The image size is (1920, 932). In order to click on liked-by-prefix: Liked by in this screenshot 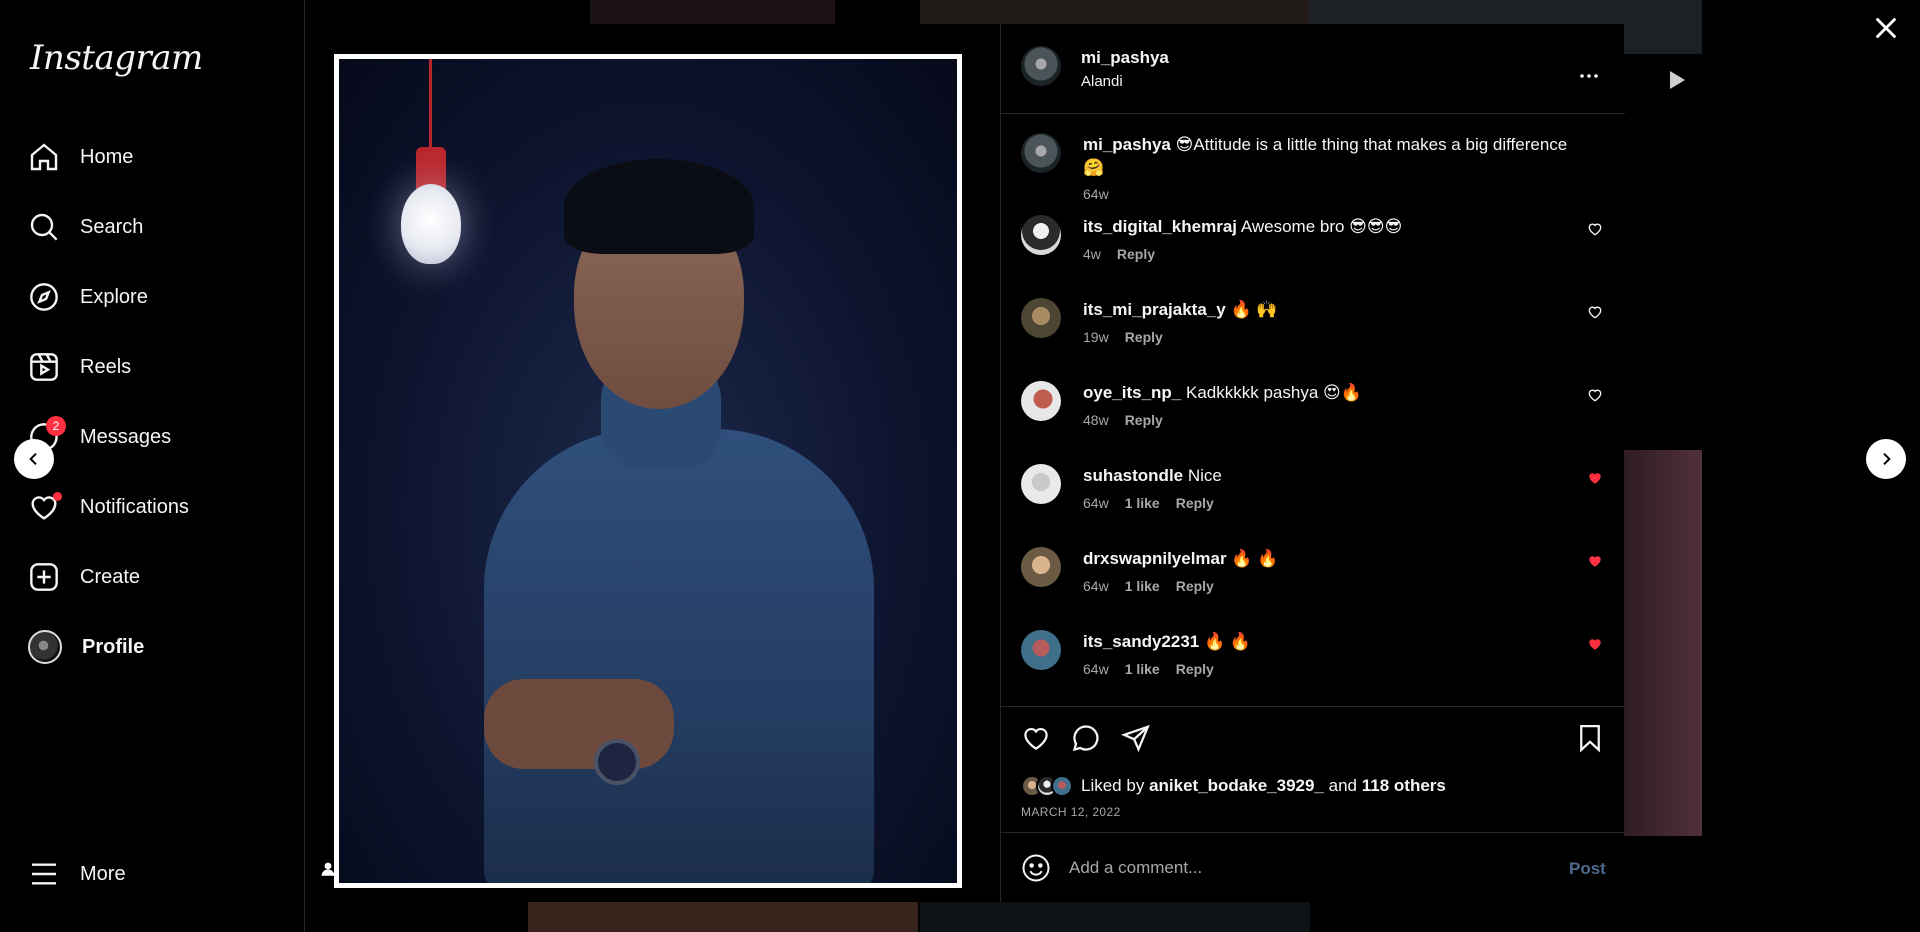, I will do `click(1113, 785)`.